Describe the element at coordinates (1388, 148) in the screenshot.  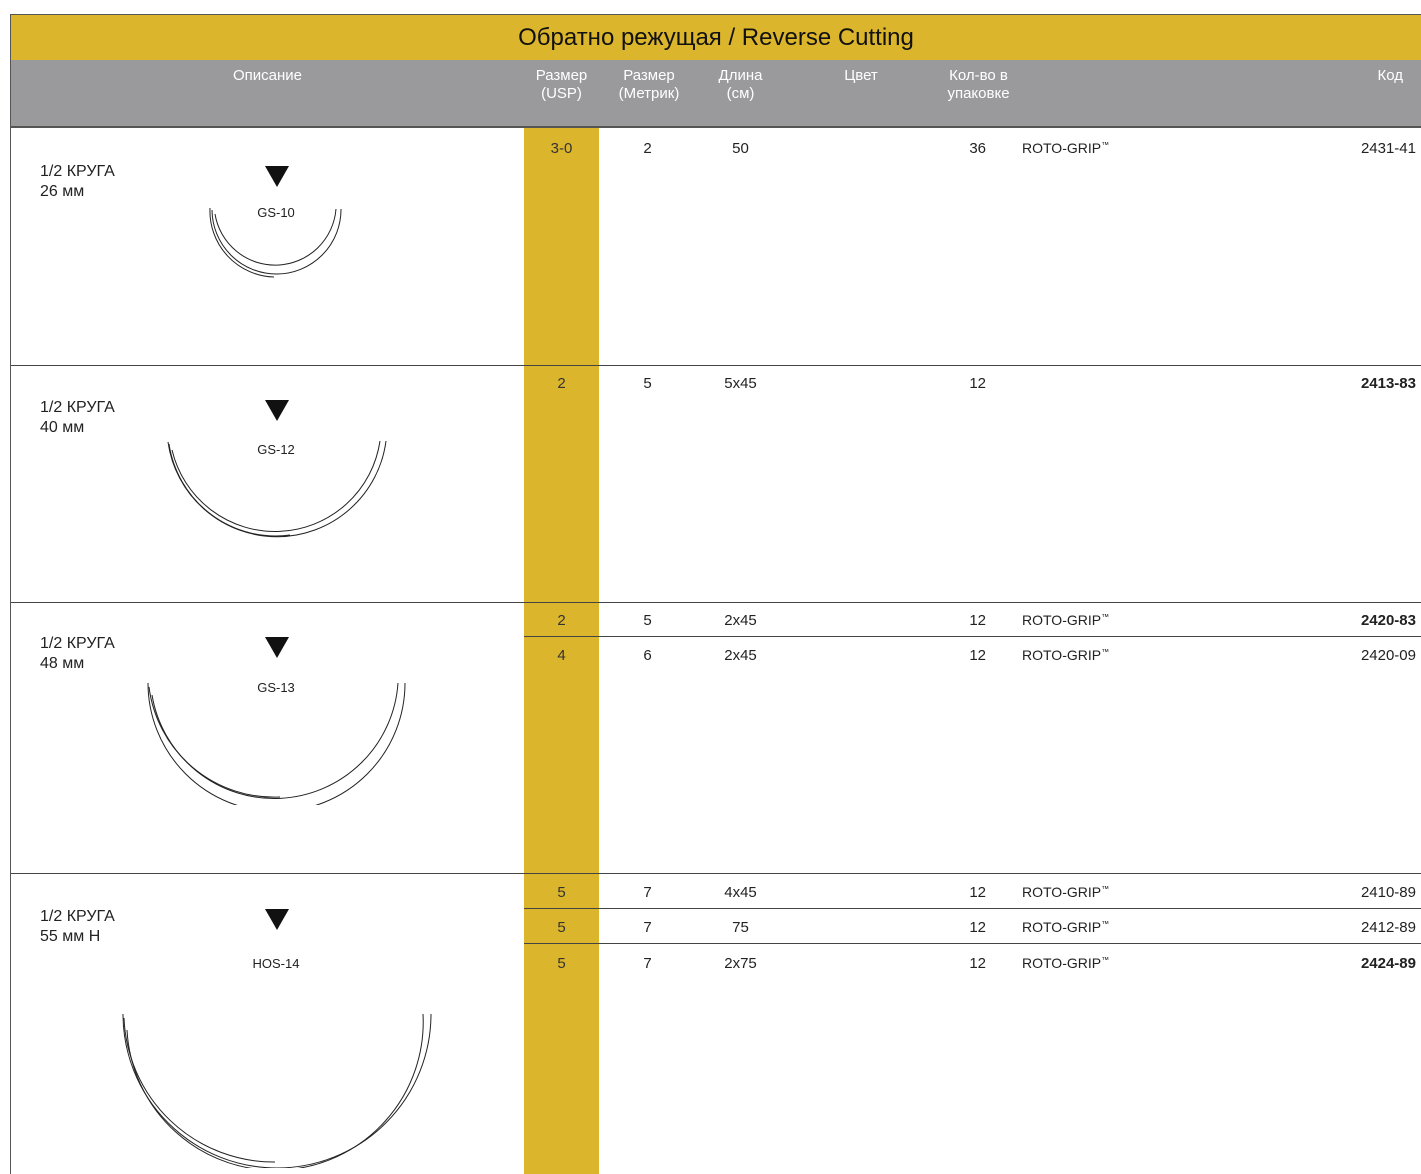
I see `cell-code: 2431-41` at that location.